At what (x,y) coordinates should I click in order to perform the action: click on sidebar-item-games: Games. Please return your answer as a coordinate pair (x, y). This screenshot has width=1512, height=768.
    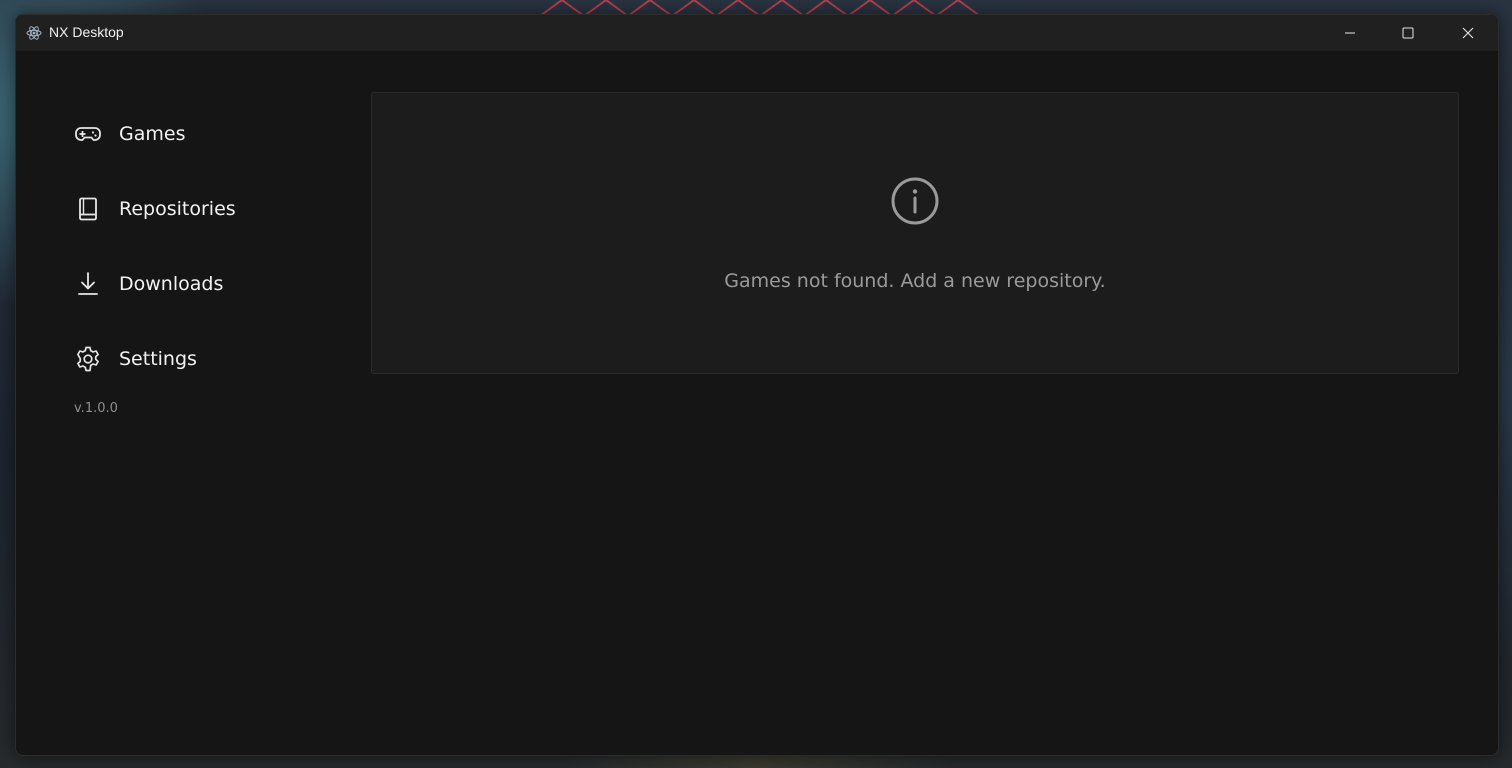
    Looking at the image, I should click on (198, 134).